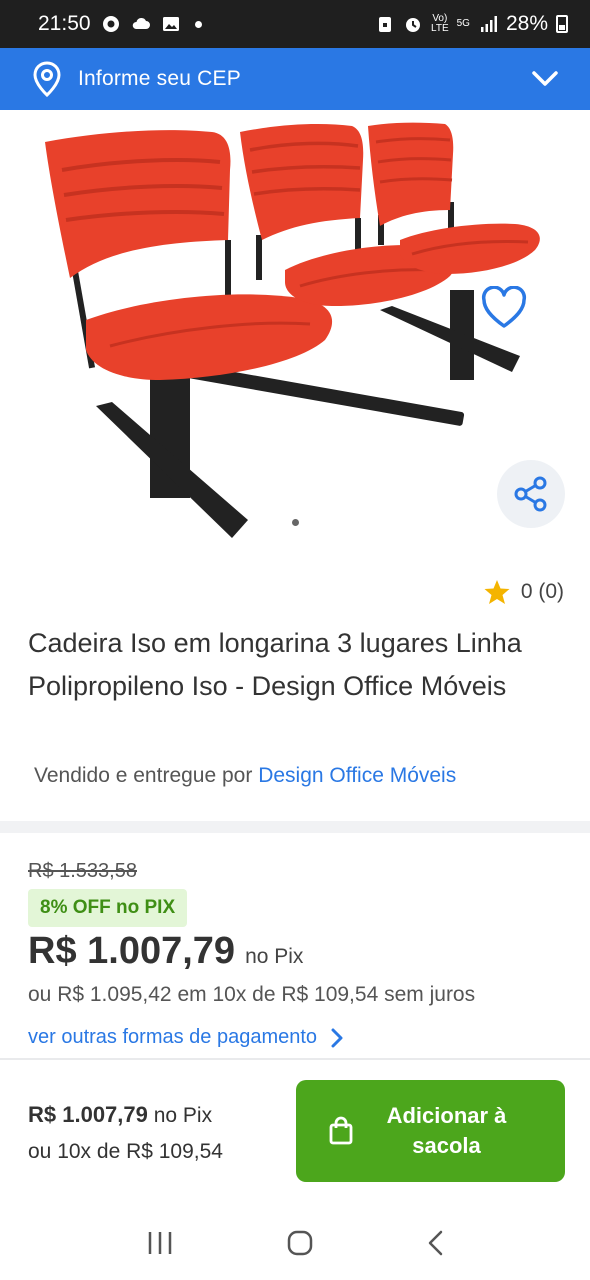 This screenshot has width=590, height=1280. Describe the element at coordinates (542, 591) in the screenshot. I see `rating-text: 0 (0)` at that location.